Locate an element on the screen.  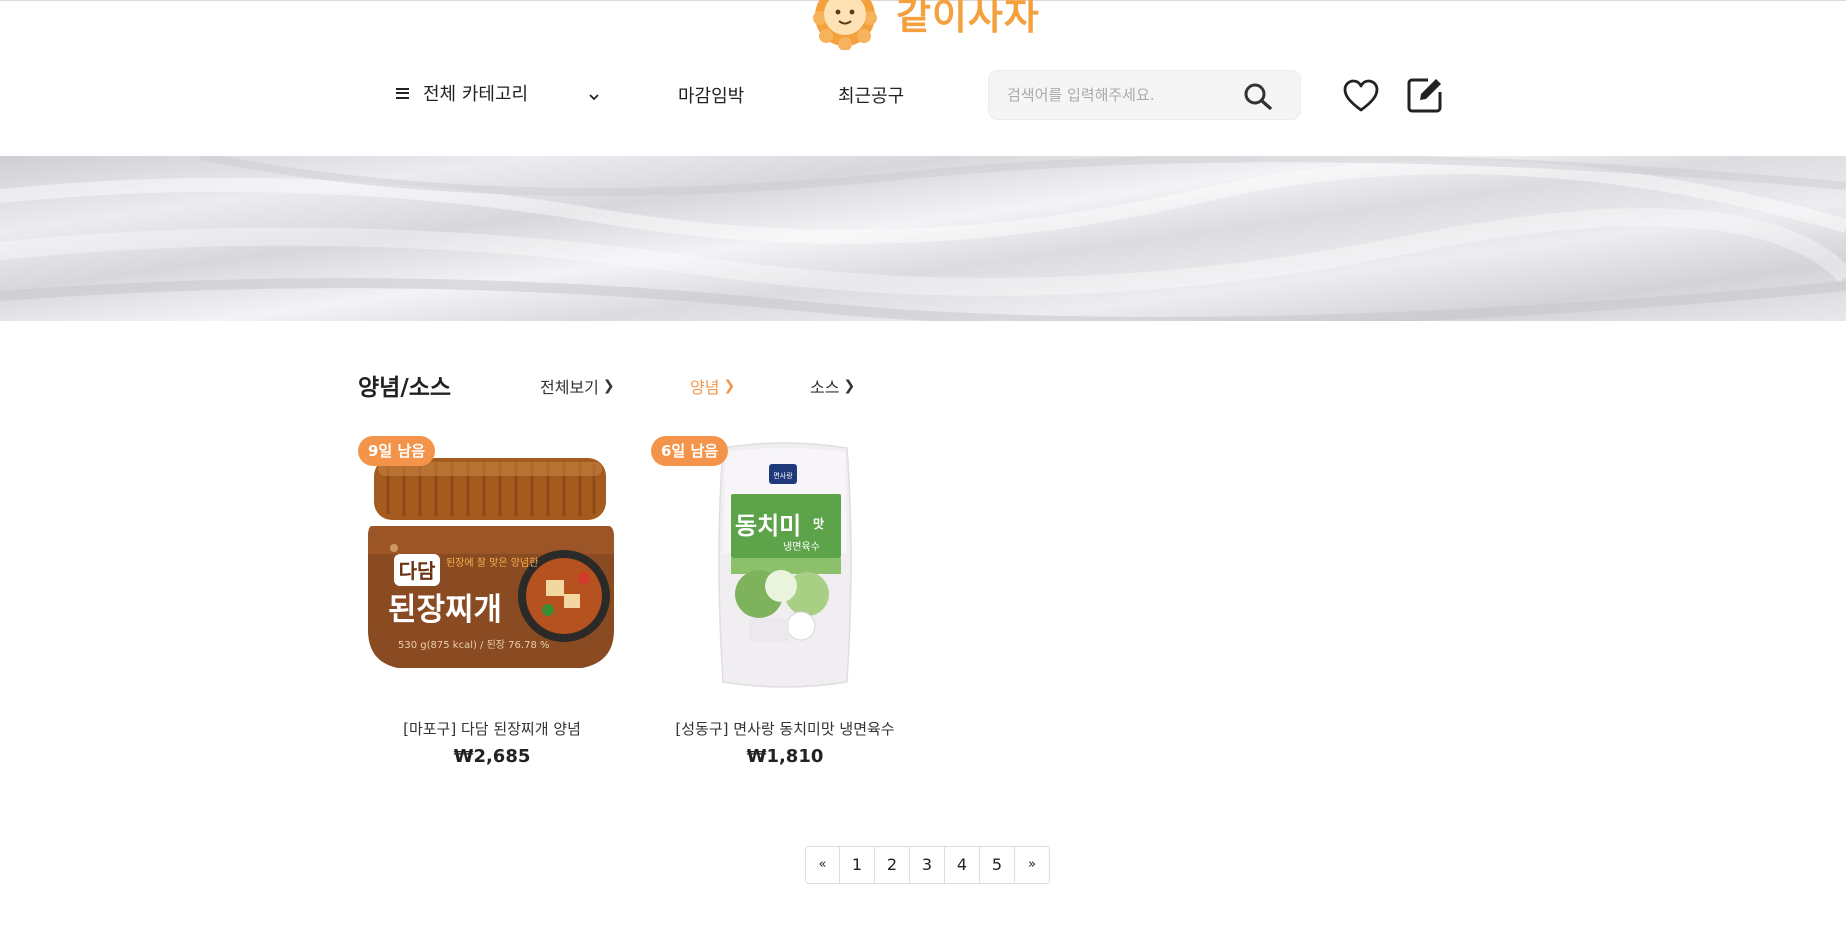
pagination-page-2: 2 is located at coordinates (892, 865).